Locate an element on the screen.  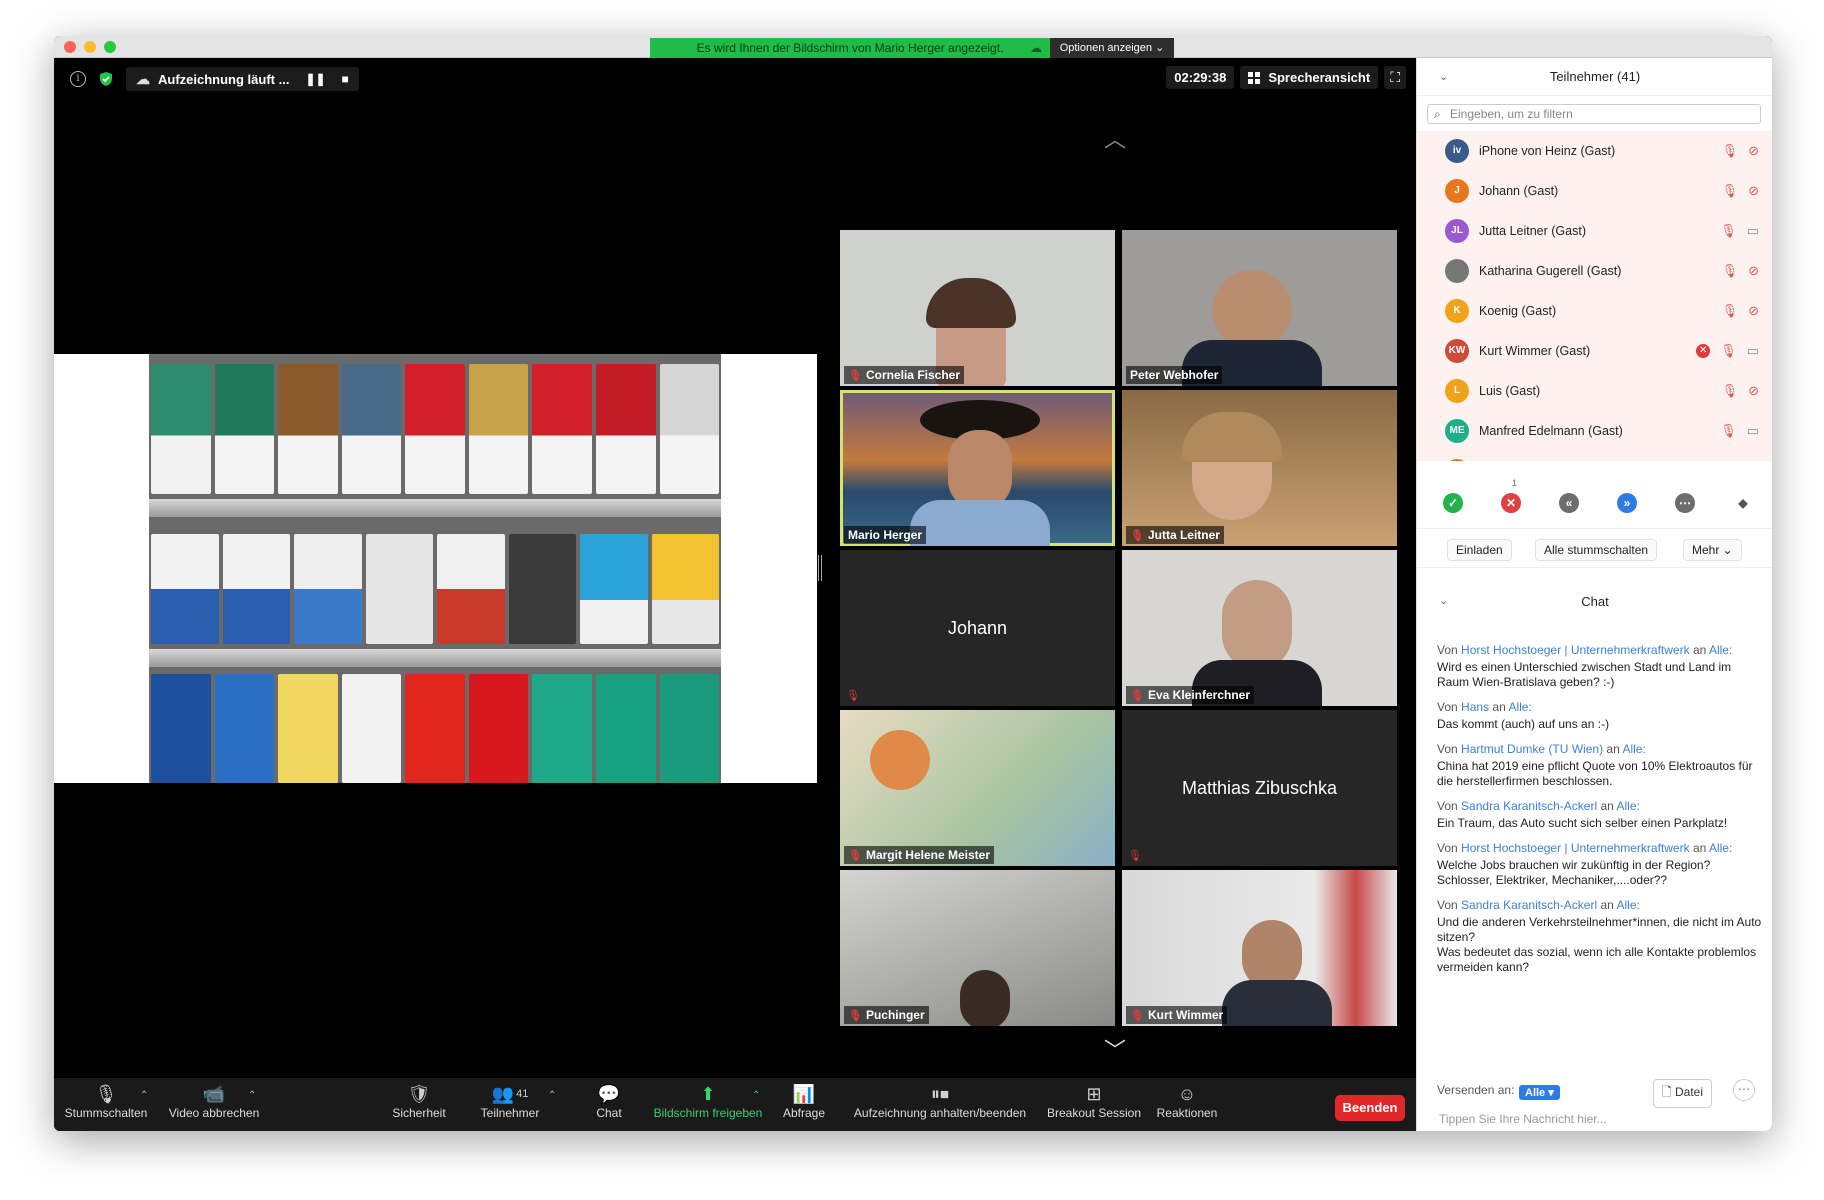
reactions-button: ☺ Reaktionen is located at coordinates (1187, 1101).